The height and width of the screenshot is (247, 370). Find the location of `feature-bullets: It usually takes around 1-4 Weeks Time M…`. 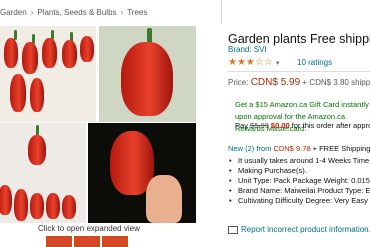

feature-bullets: It usually takes around 1-4 Weeks Time M… is located at coordinates (299, 181).